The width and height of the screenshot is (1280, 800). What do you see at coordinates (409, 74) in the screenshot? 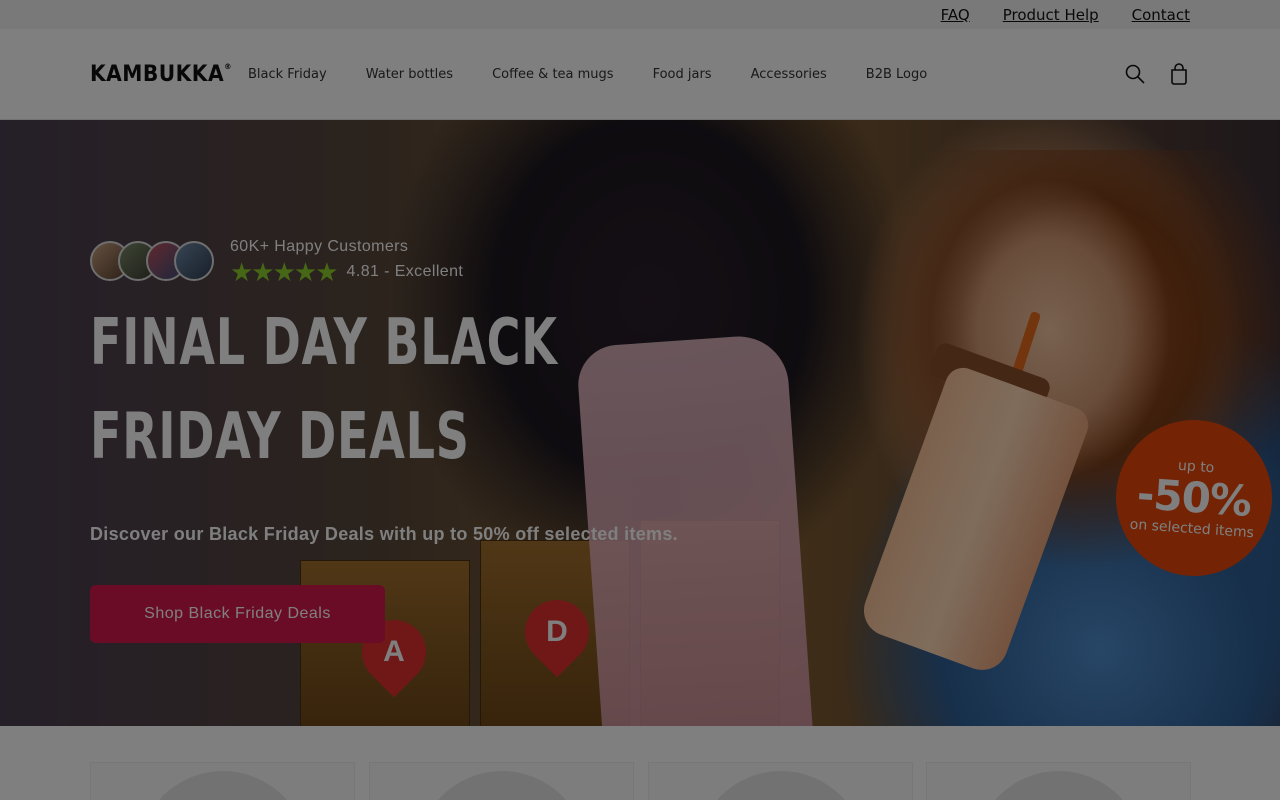
I see `nav-water-bottles: Water bottles` at bounding box center [409, 74].